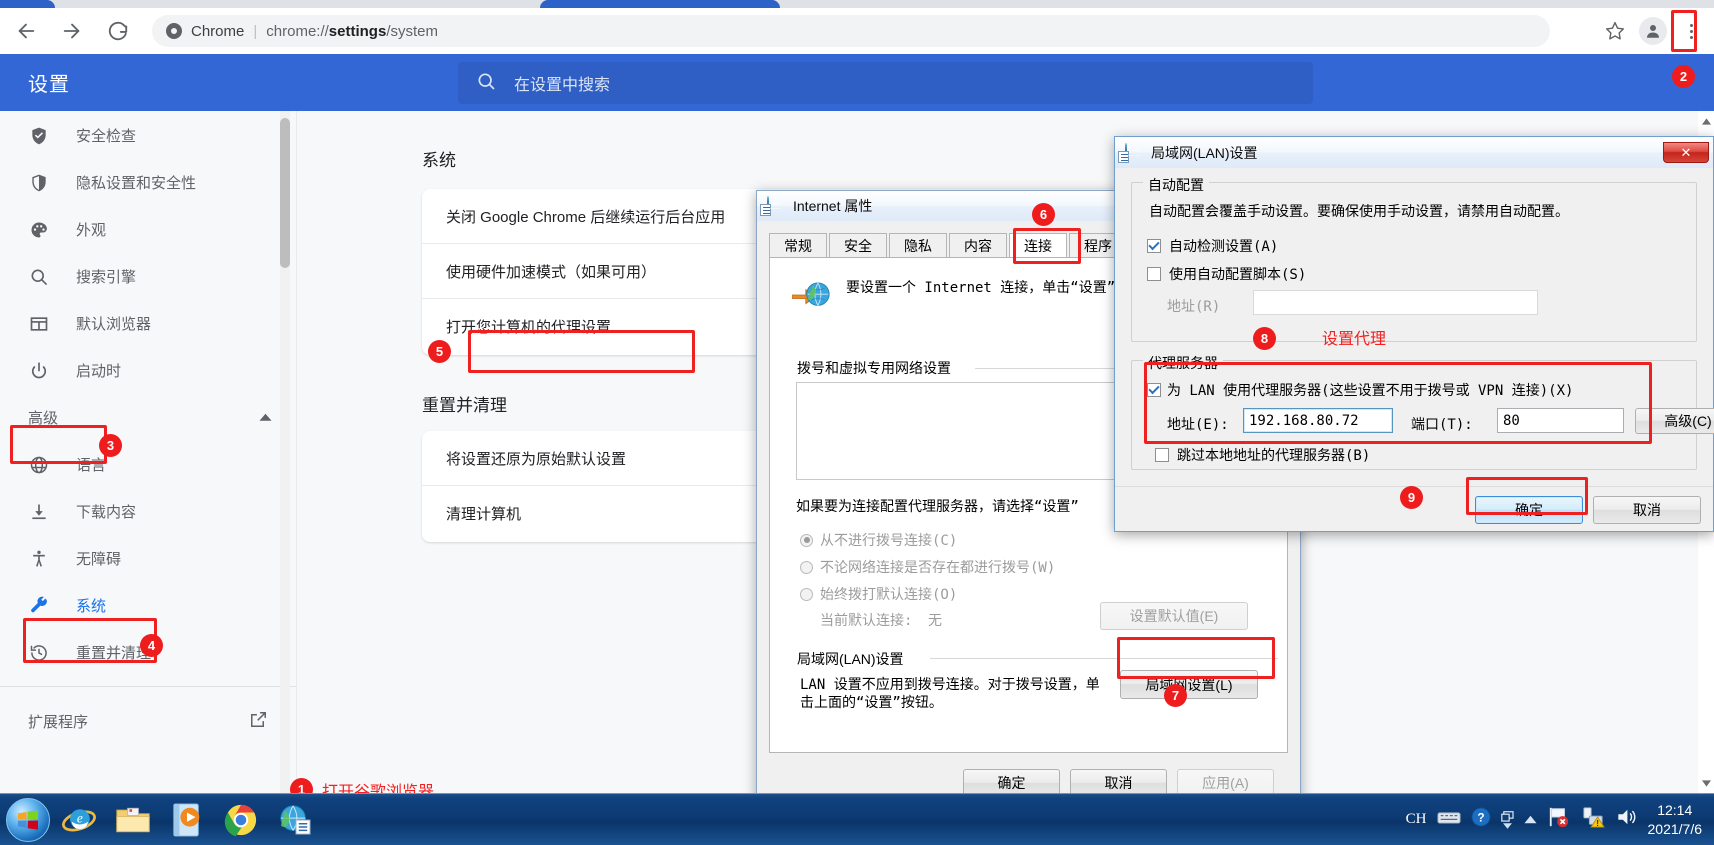 Image resolution: width=1714 pixels, height=845 pixels. I want to click on three-dot-menu-icon, so click(1691, 31).